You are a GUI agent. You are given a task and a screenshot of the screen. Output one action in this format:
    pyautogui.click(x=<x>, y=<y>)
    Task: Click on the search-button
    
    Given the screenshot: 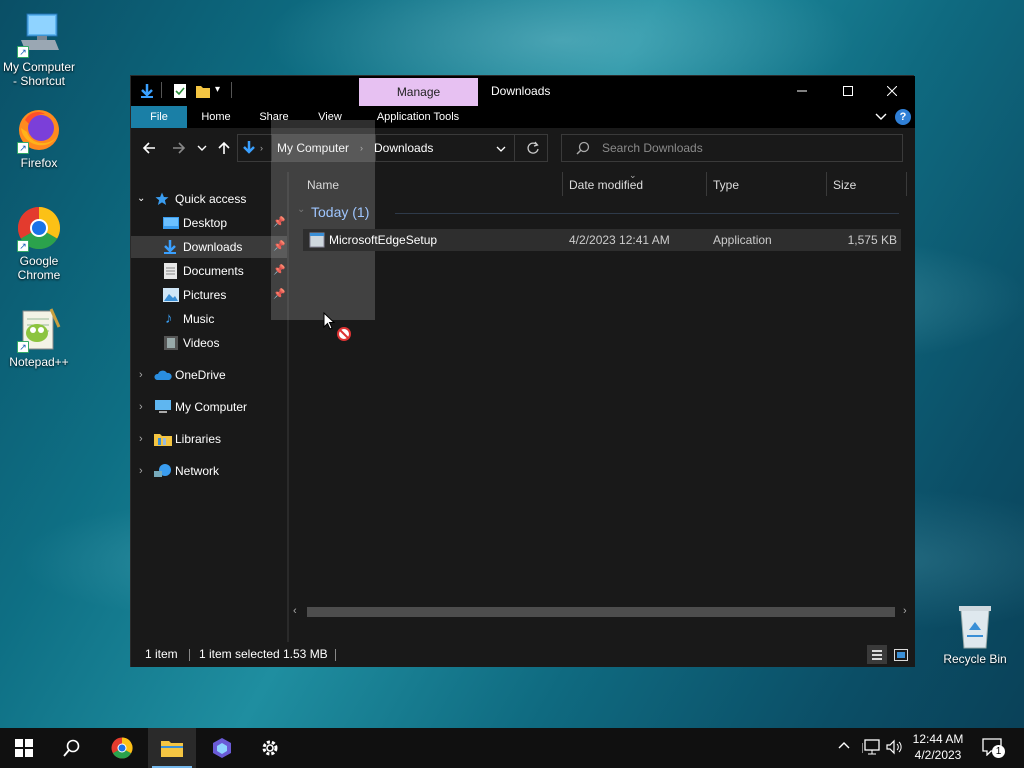 What is the action you would take?
    pyautogui.click(x=72, y=748)
    